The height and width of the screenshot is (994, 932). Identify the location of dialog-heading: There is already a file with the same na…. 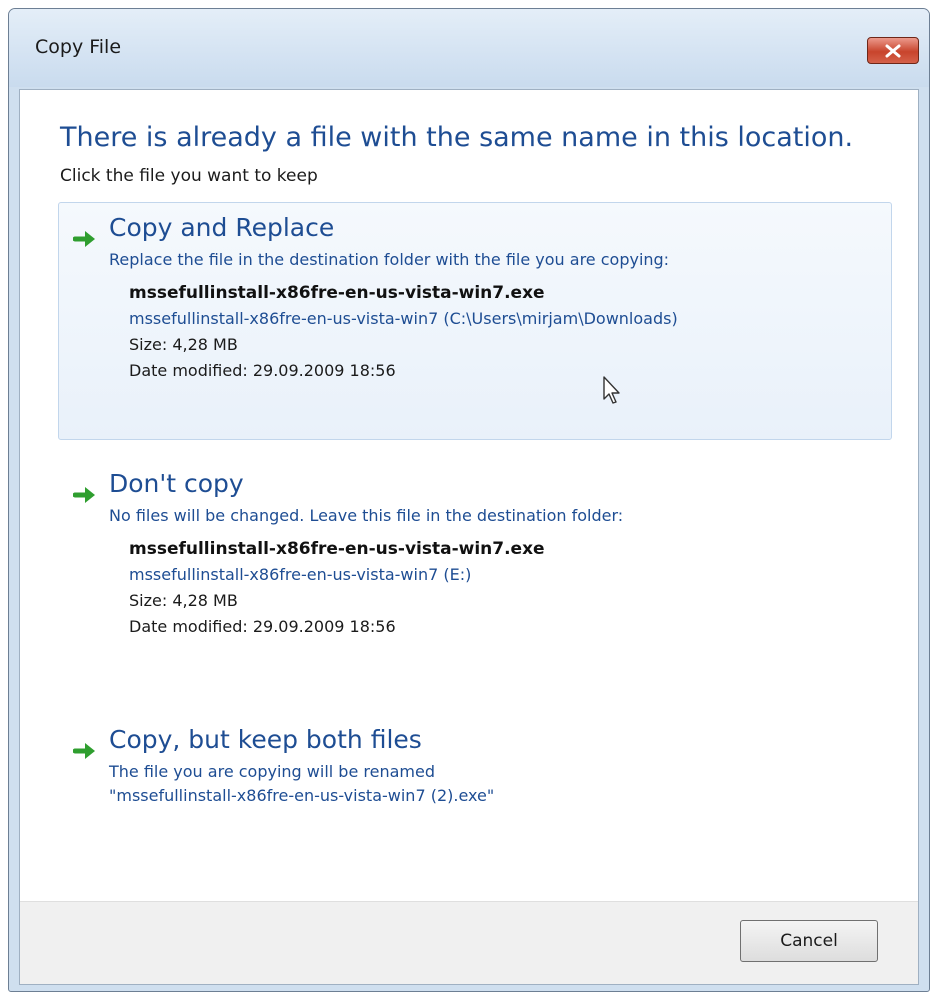
(457, 137).